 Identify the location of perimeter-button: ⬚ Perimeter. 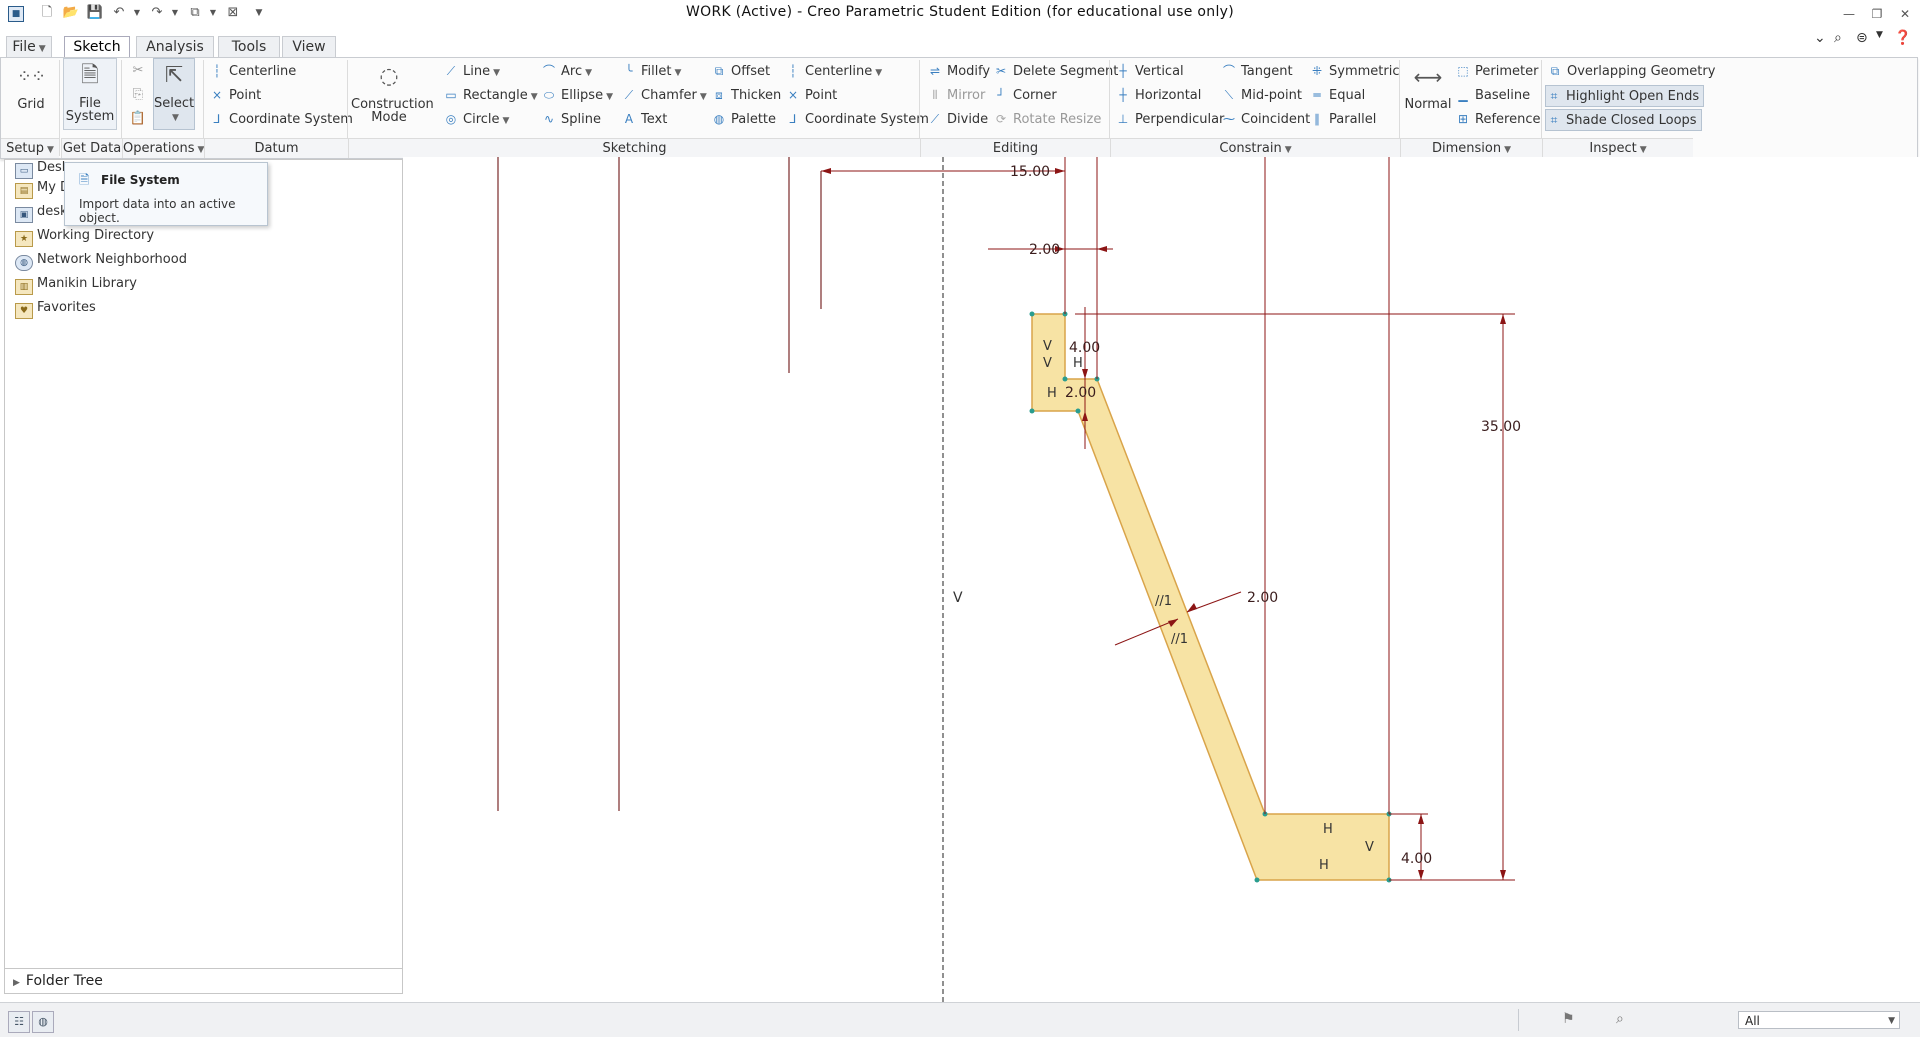
(1496, 71).